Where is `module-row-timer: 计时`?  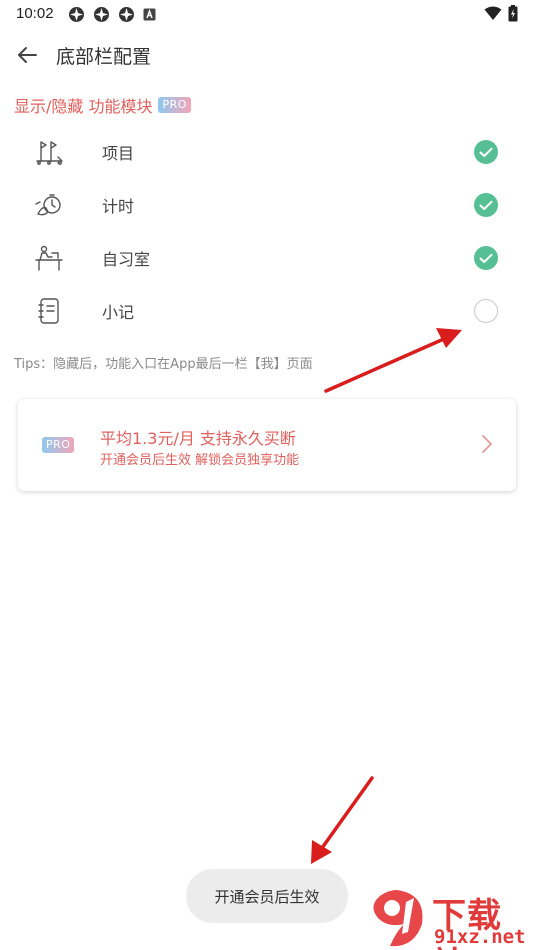
module-row-timer: 计时 is located at coordinates (267, 204).